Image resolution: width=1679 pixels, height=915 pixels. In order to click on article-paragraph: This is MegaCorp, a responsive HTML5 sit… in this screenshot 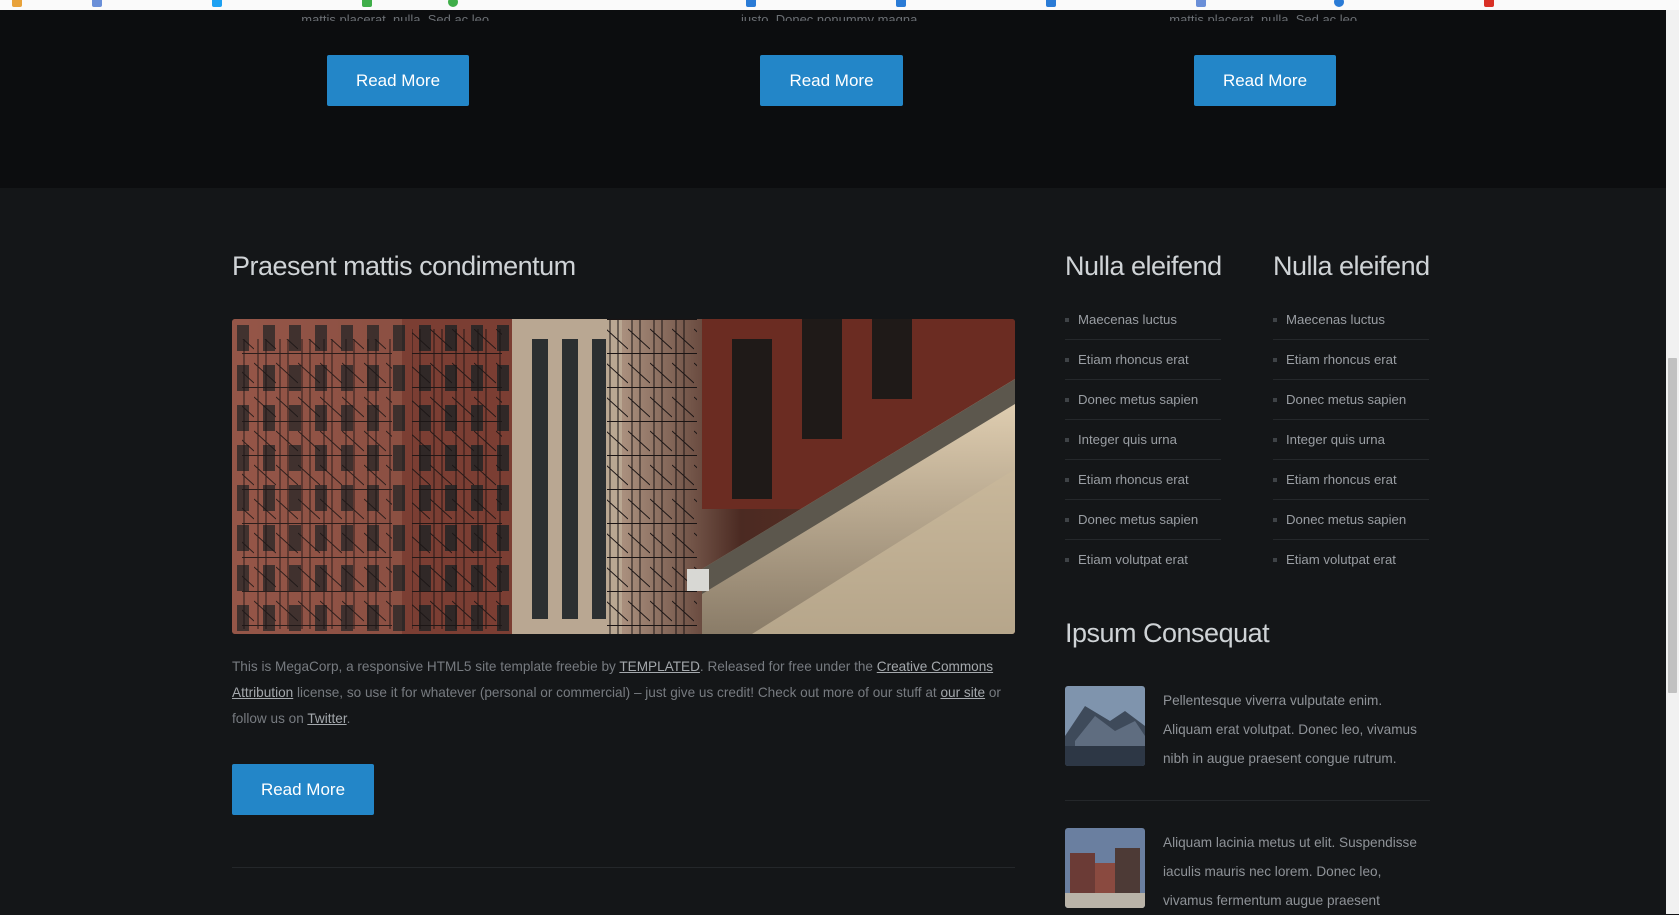, I will do `click(624, 693)`.